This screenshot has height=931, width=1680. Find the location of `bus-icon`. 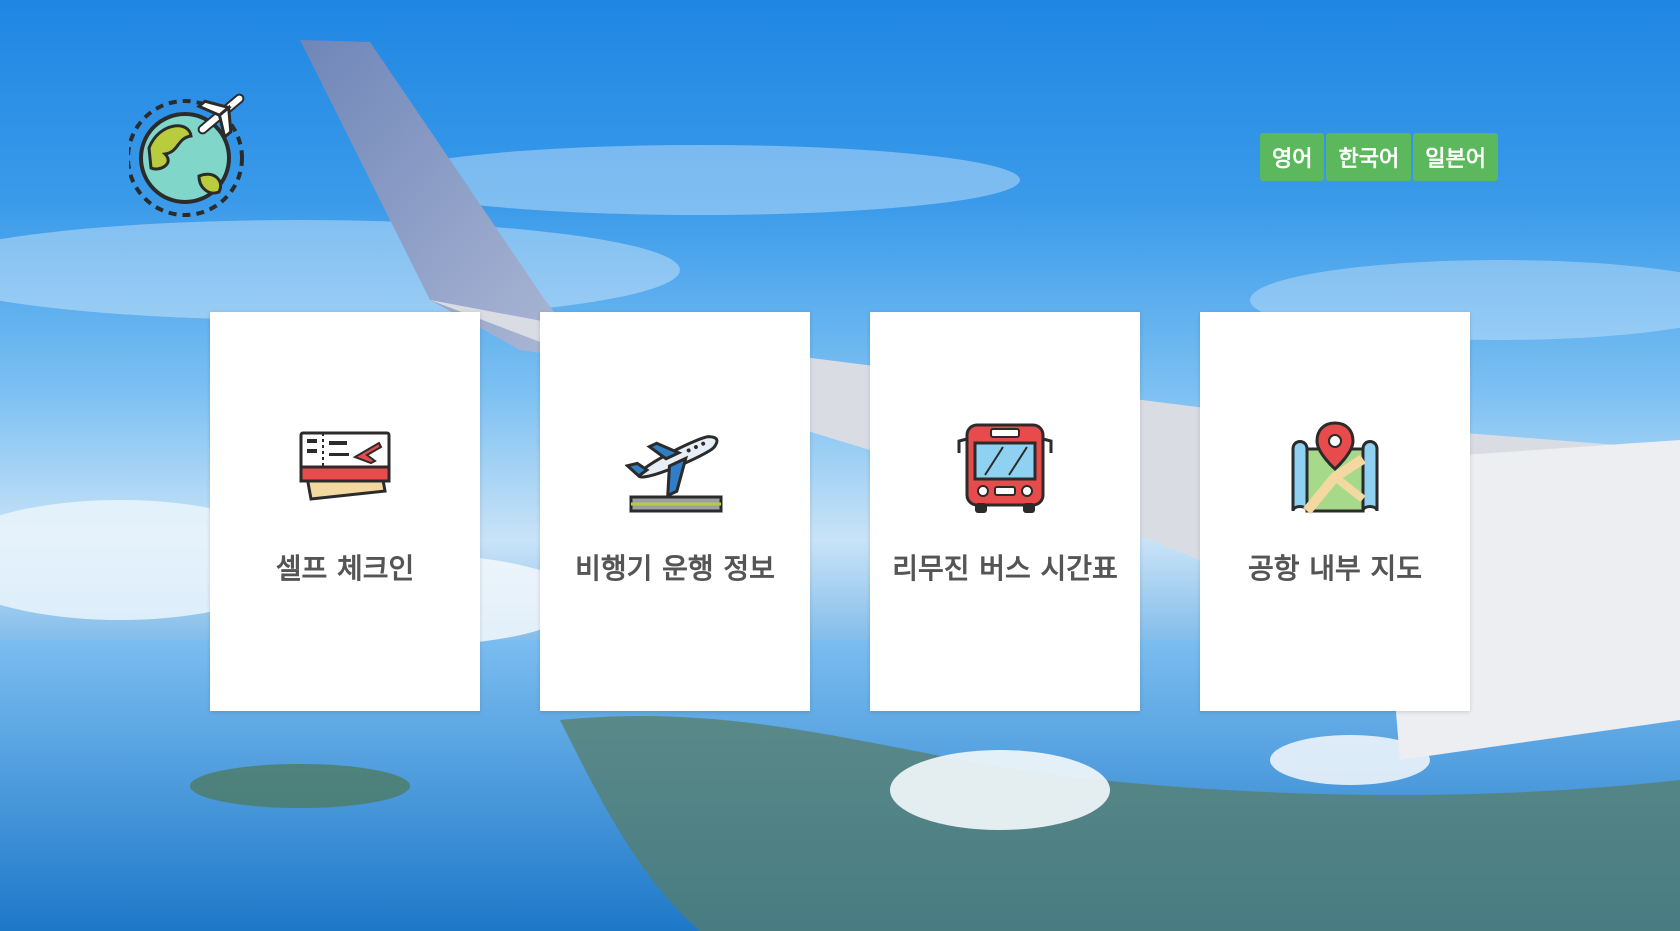

bus-icon is located at coordinates (1005, 468).